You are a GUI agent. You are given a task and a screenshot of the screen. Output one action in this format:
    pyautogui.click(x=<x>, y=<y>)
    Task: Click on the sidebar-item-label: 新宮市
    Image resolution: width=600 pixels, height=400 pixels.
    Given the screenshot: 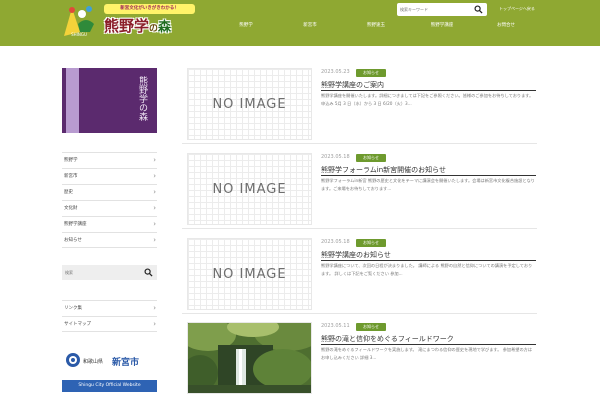 What is the action you would take?
    pyautogui.click(x=71, y=176)
    